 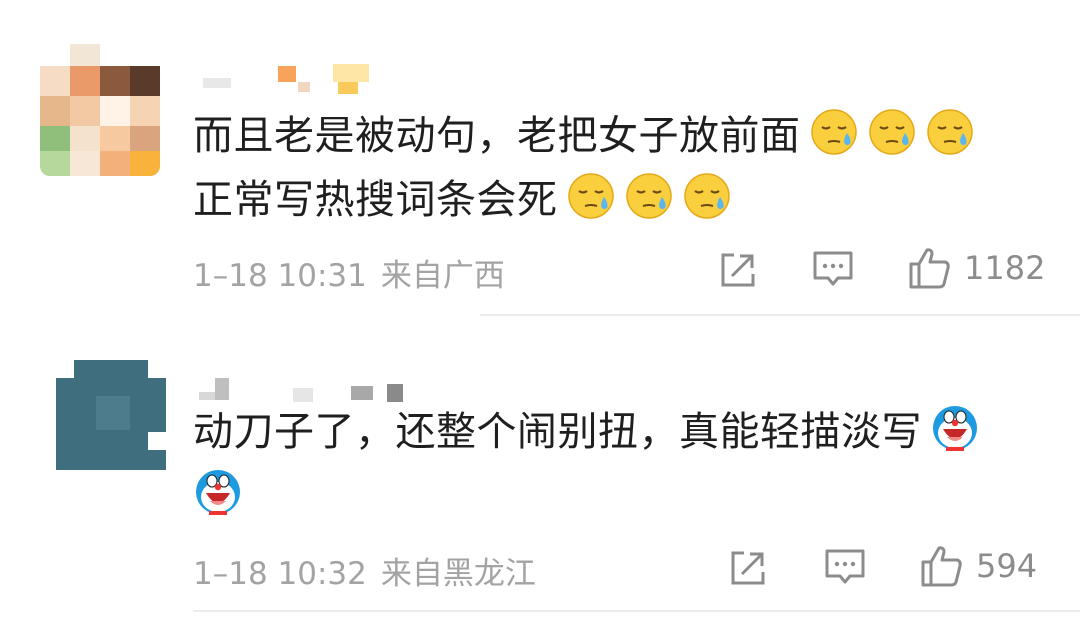 What do you see at coordinates (636, 611) in the screenshot?
I see `comment-divider` at bounding box center [636, 611].